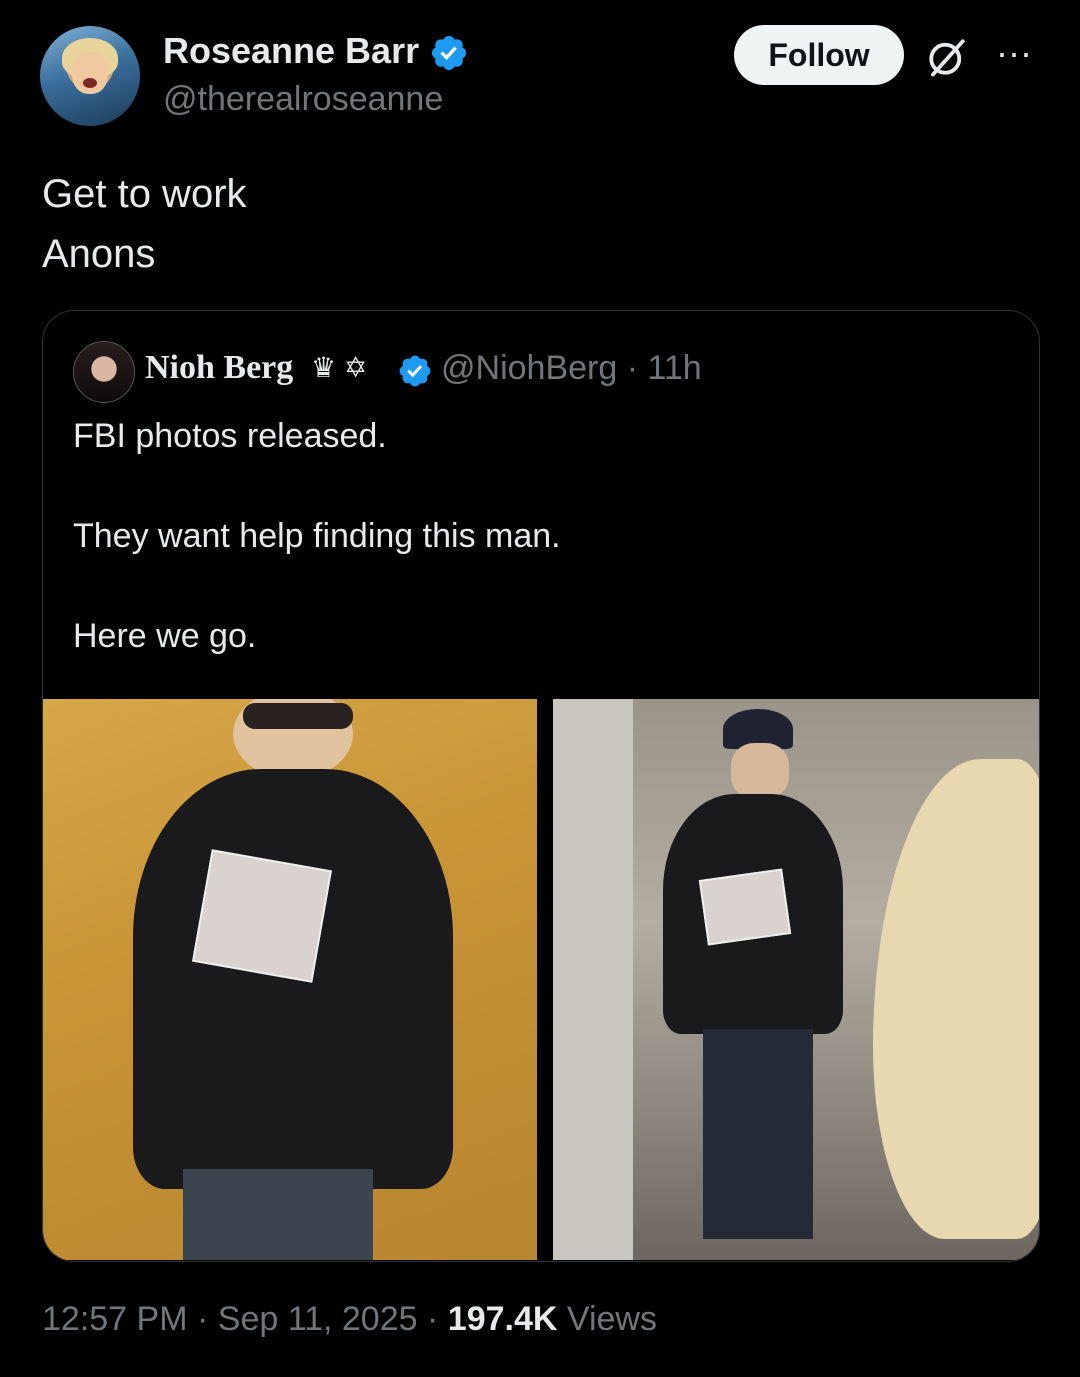 The width and height of the screenshot is (1080, 1377). I want to click on author-name: Roseanne Barr, so click(316, 51).